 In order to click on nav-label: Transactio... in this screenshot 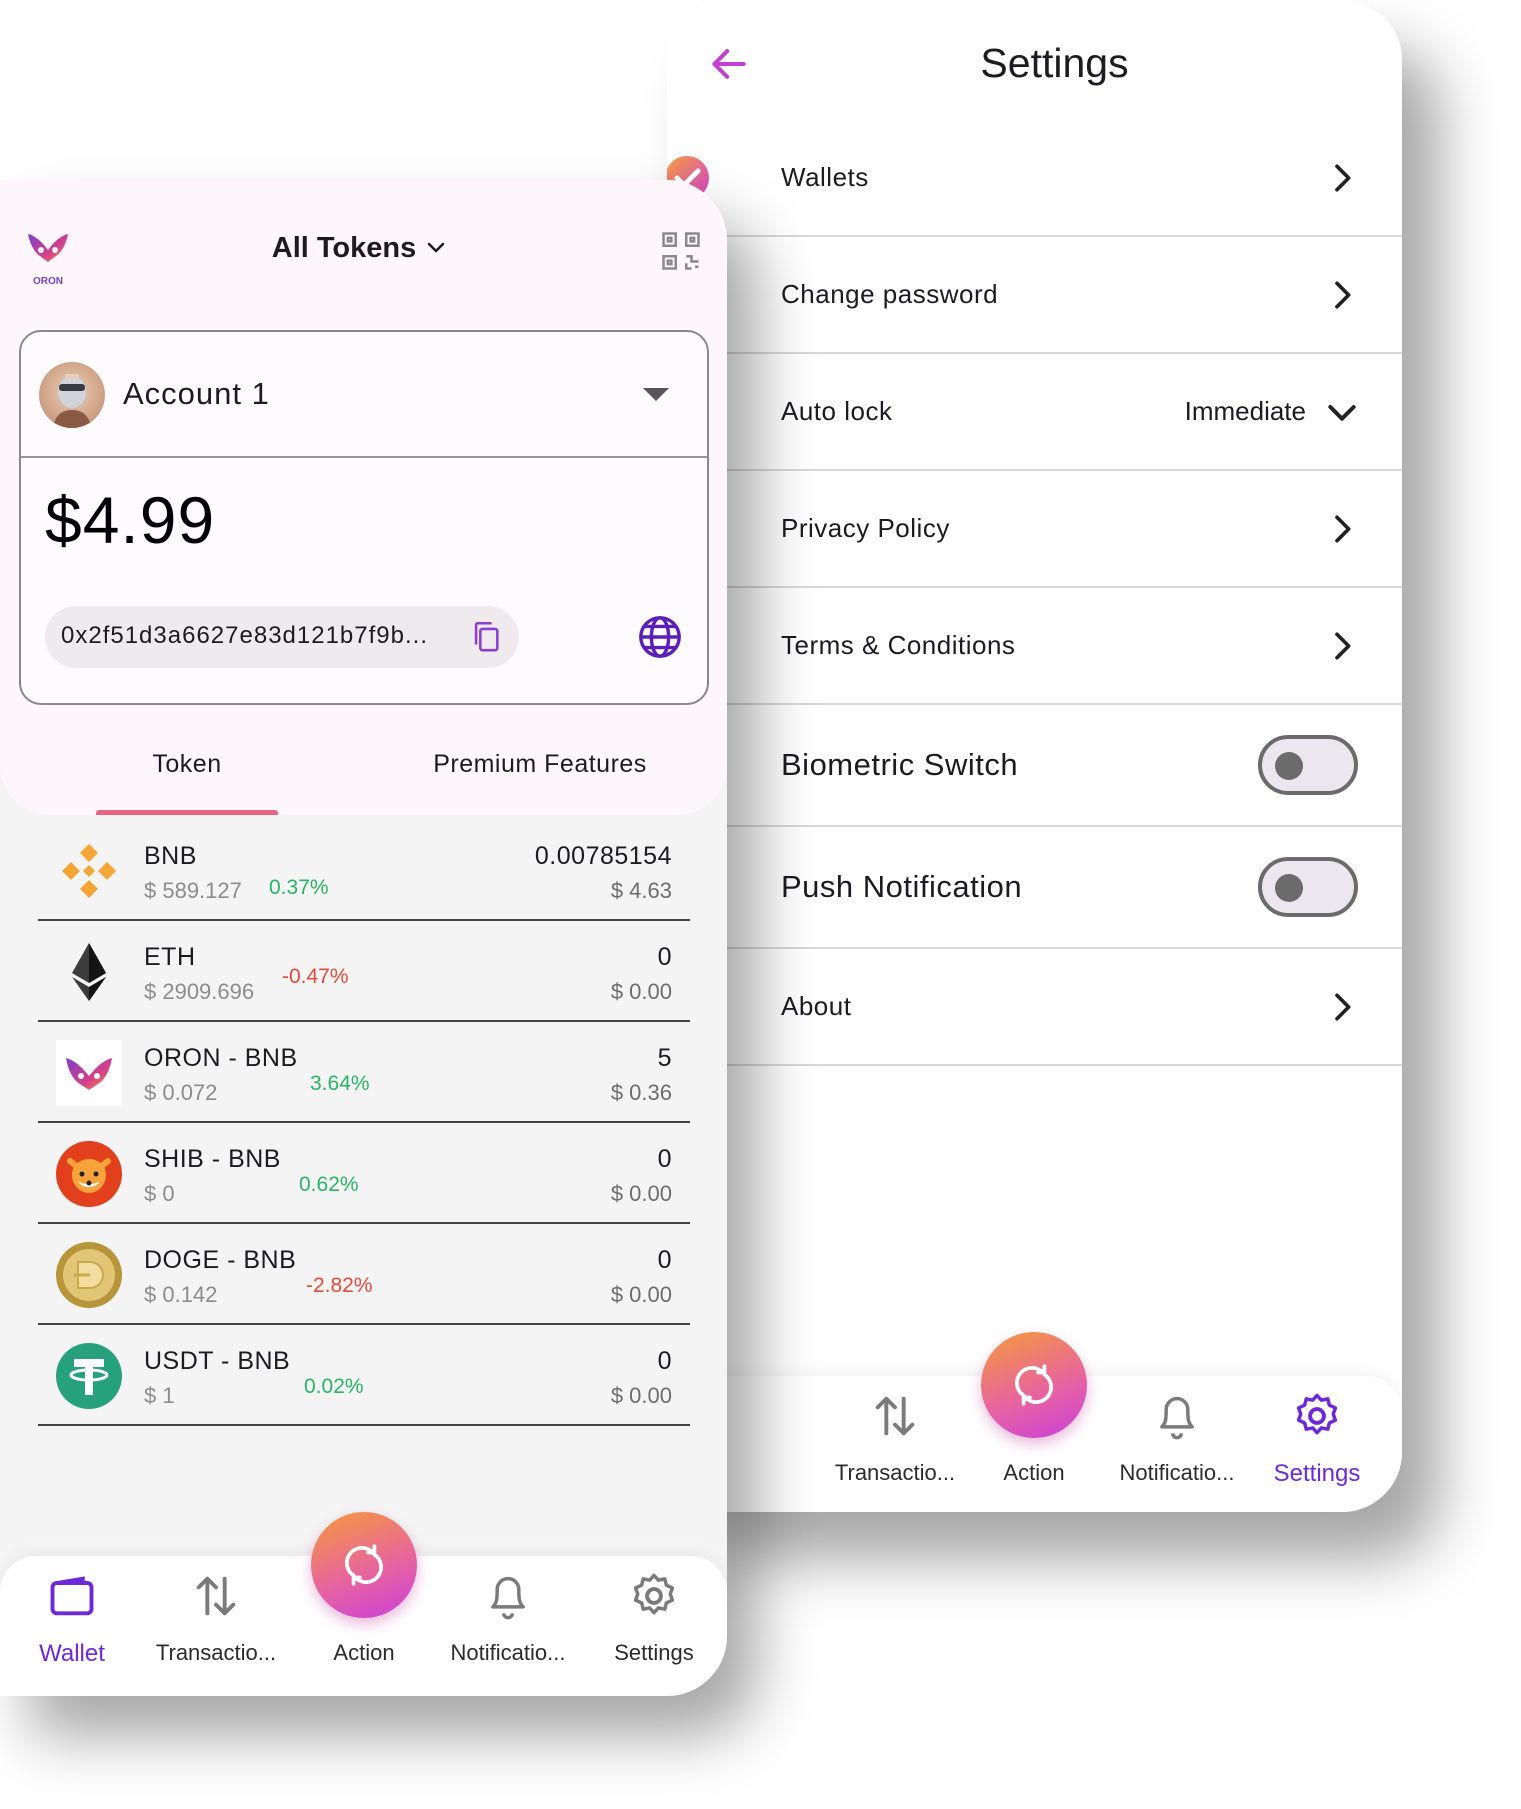, I will do `click(216, 1652)`.